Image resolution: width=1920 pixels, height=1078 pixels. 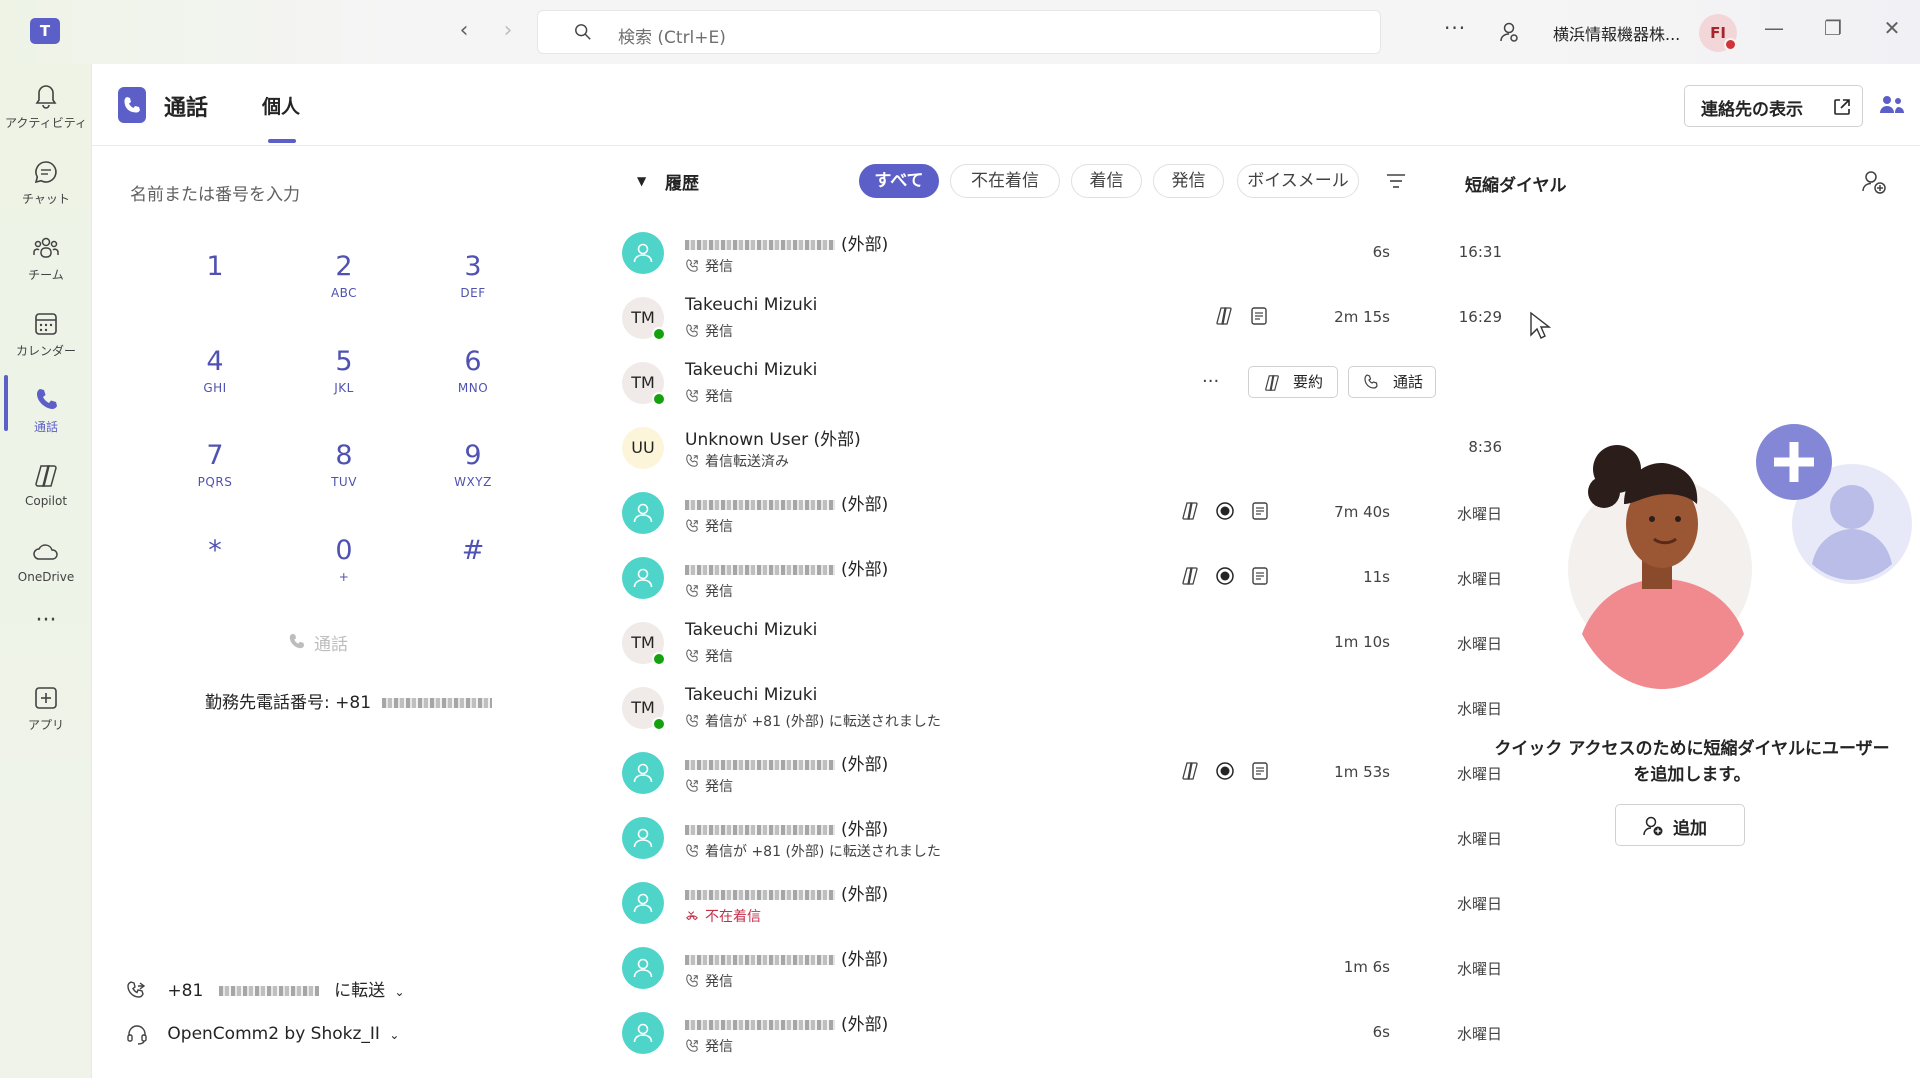 What do you see at coordinates (45, 172) in the screenshot?
I see `chat-icon` at bounding box center [45, 172].